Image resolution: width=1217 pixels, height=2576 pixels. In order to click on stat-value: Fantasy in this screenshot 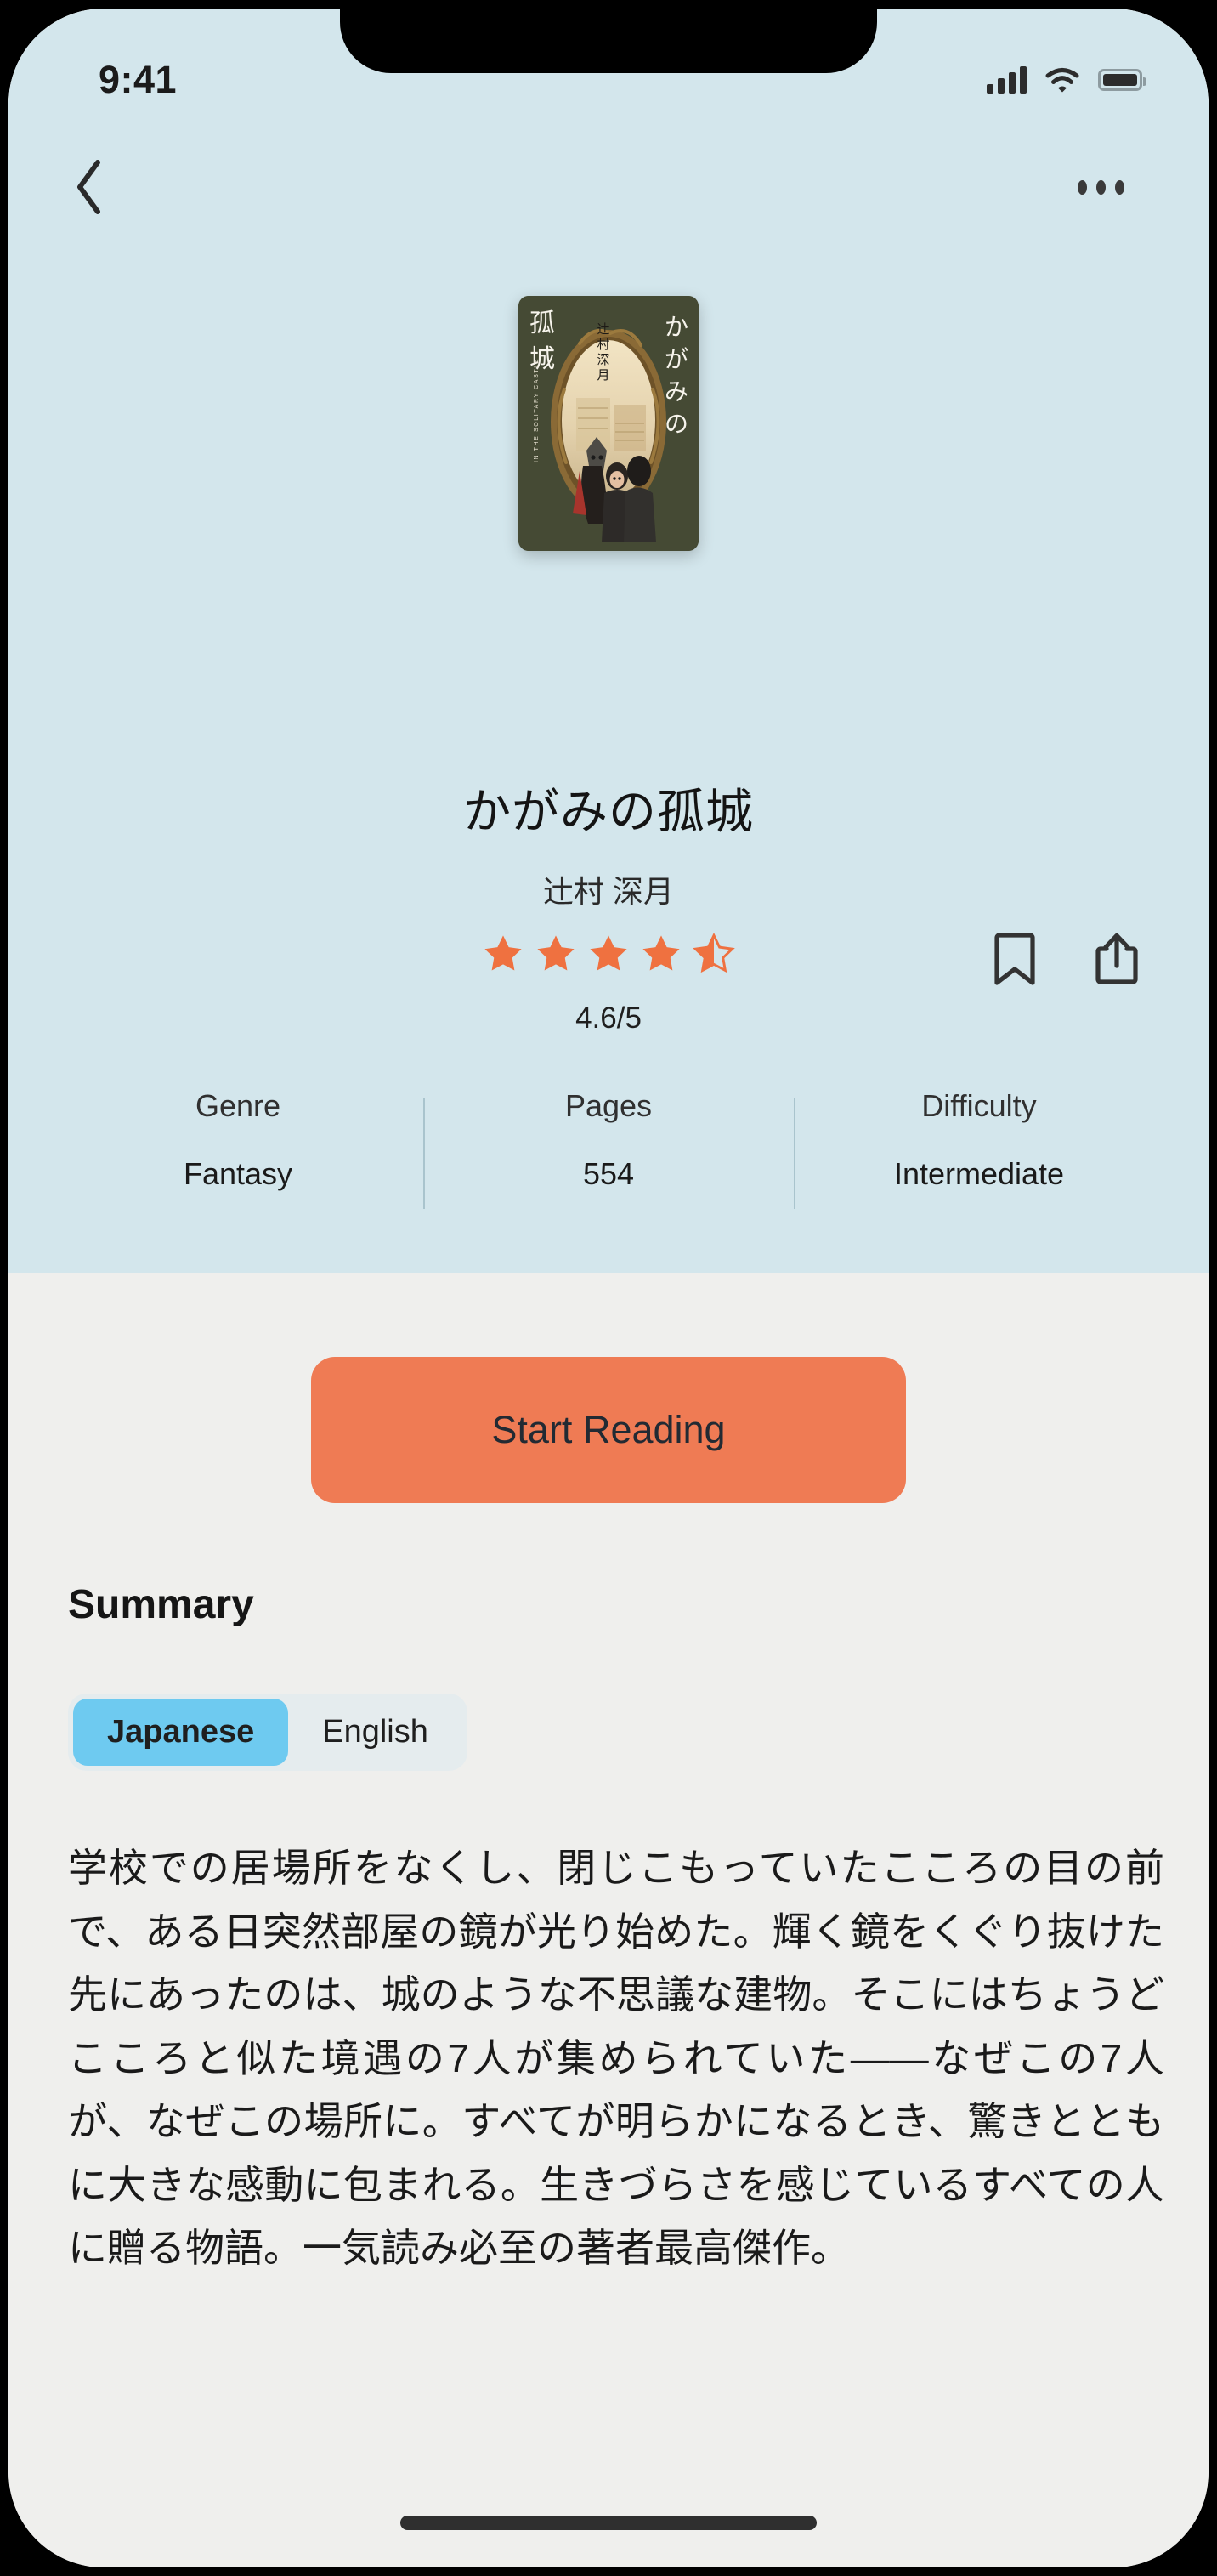, I will do `click(238, 1173)`.